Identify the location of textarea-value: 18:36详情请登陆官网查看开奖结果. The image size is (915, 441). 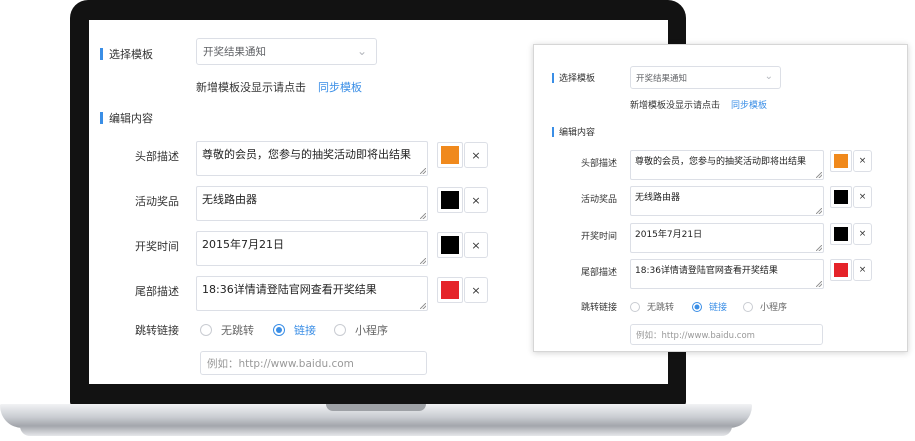
(706, 271).